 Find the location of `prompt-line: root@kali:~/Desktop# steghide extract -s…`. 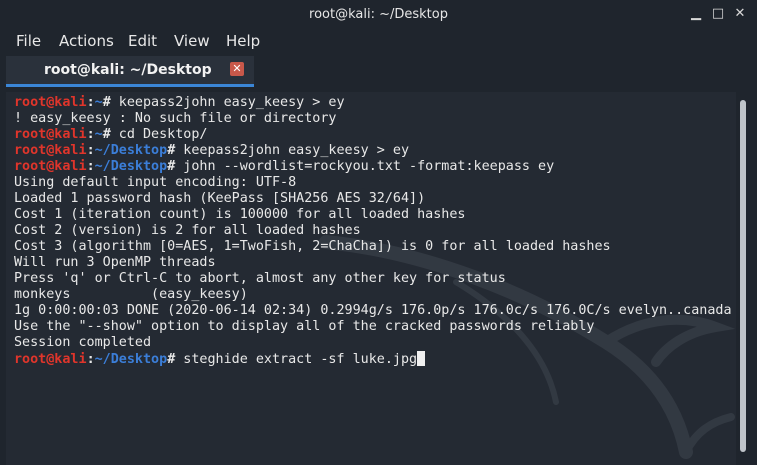

prompt-line: root@kali:~/Desktop# steghide extract -s… is located at coordinates (373, 359).